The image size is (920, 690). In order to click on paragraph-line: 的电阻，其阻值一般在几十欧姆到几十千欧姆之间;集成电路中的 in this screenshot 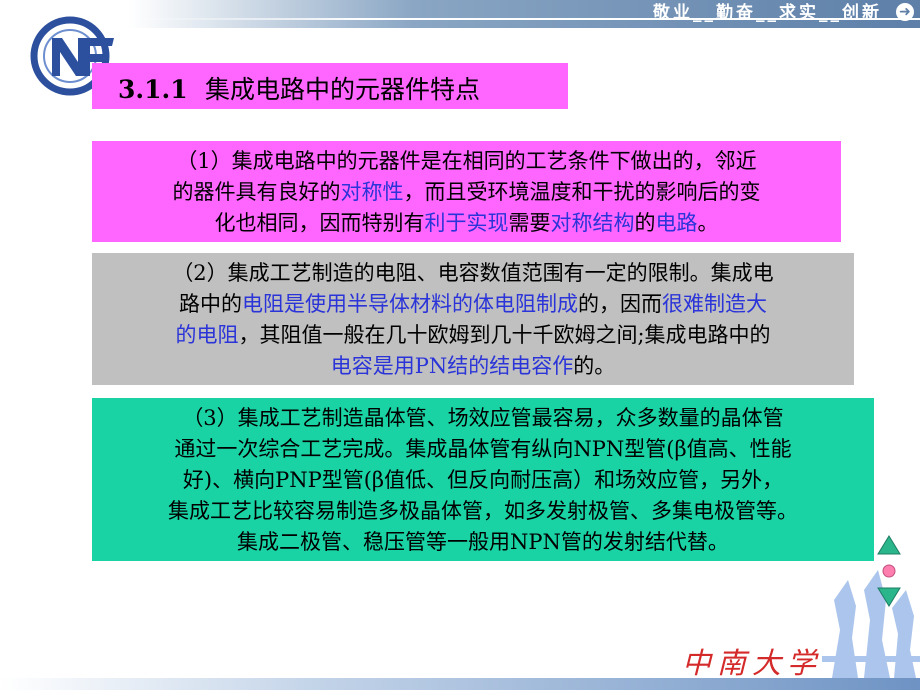, I will do `click(473, 335)`.